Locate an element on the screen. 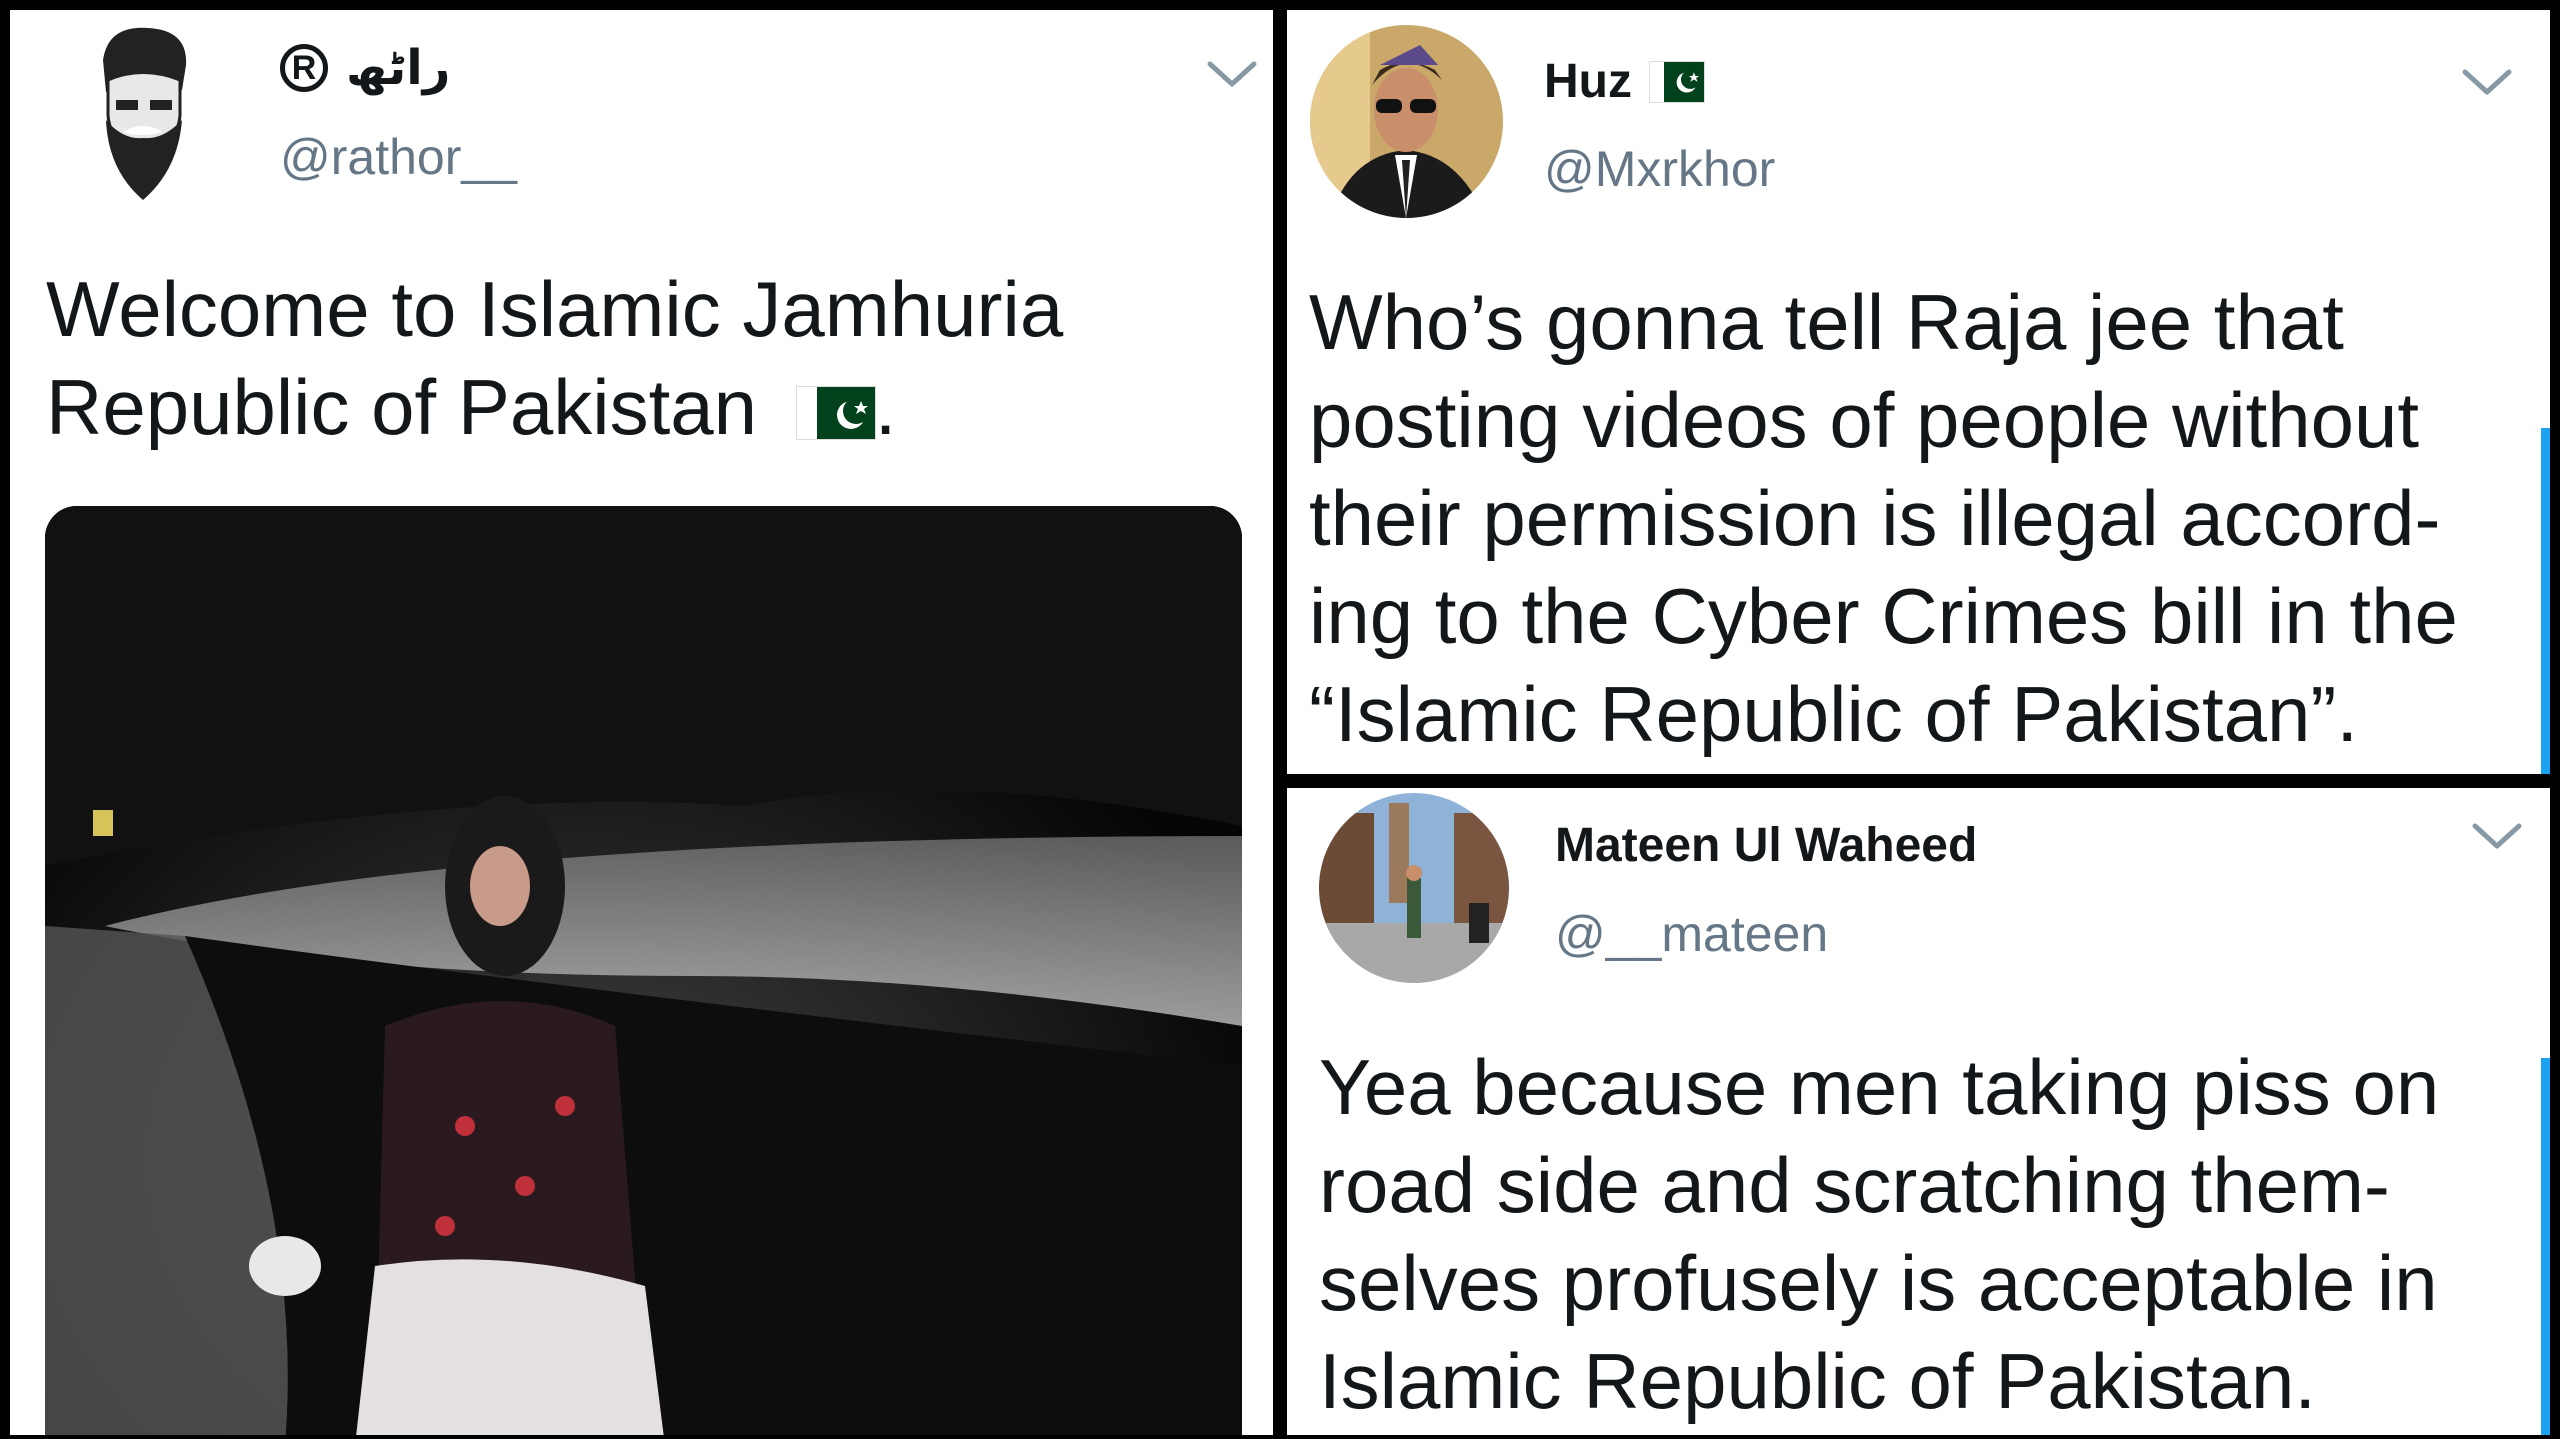  tweet-text-line: Republic of Pakistan . is located at coordinates (646, 407).